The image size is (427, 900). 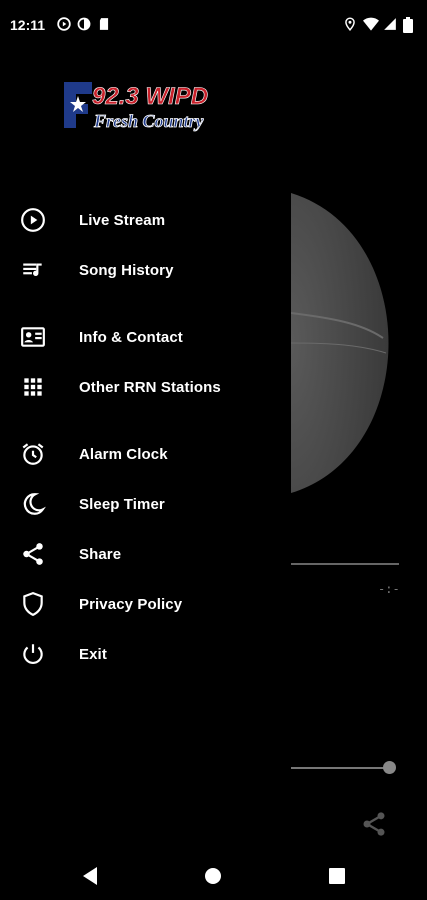 What do you see at coordinates (33, 654) in the screenshot?
I see `power-icon` at bounding box center [33, 654].